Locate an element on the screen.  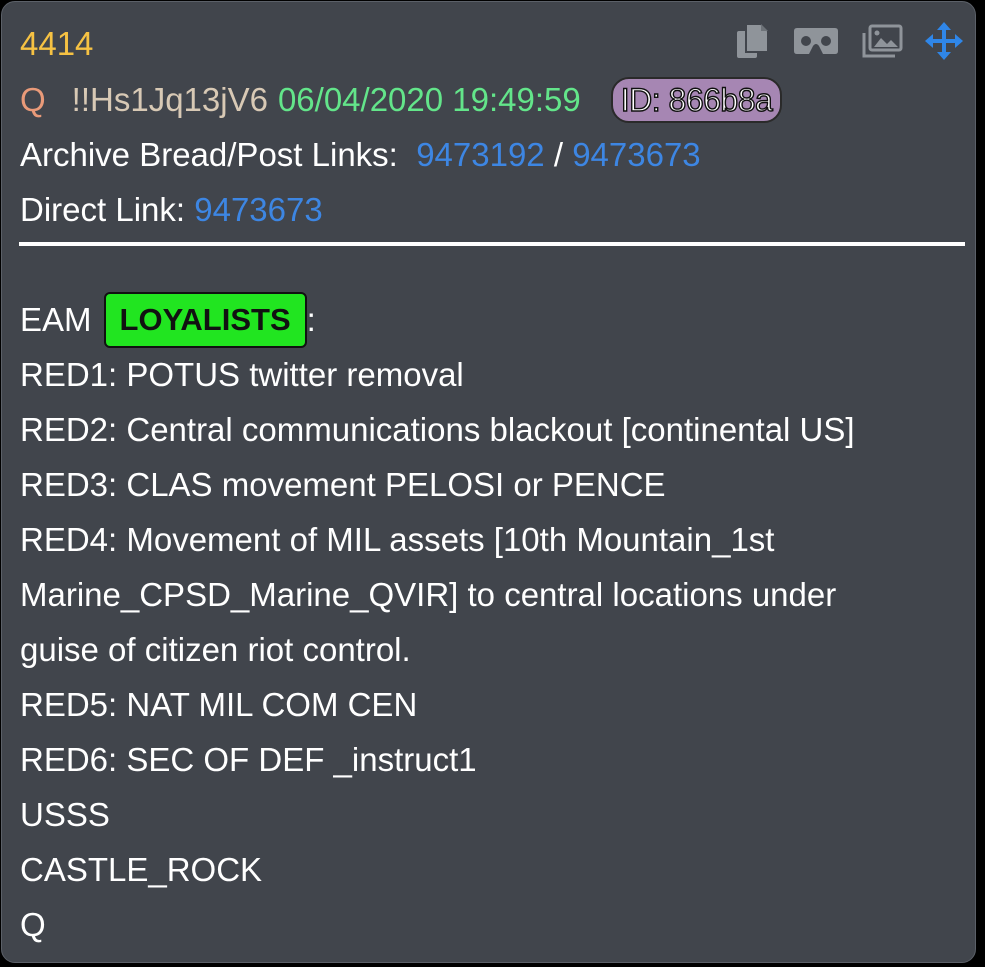
direct-link-label: Direct Link: is located at coordinates (103, 209).